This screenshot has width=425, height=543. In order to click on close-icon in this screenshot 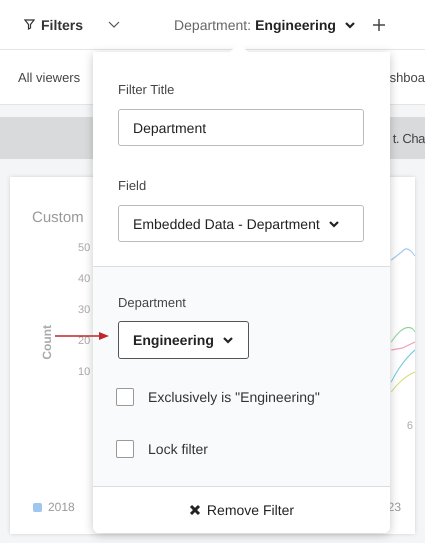, I will do `click(194, 510)`.